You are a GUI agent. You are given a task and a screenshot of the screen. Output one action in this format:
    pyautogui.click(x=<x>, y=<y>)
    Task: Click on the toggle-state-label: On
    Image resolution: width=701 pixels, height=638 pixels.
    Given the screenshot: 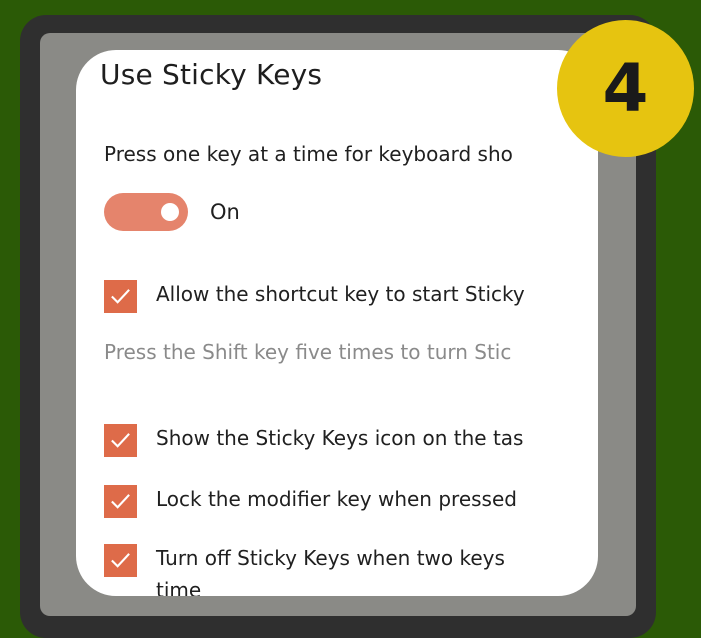 What is the action you would take?
    pyautogui.click(x=225, y=212)
    